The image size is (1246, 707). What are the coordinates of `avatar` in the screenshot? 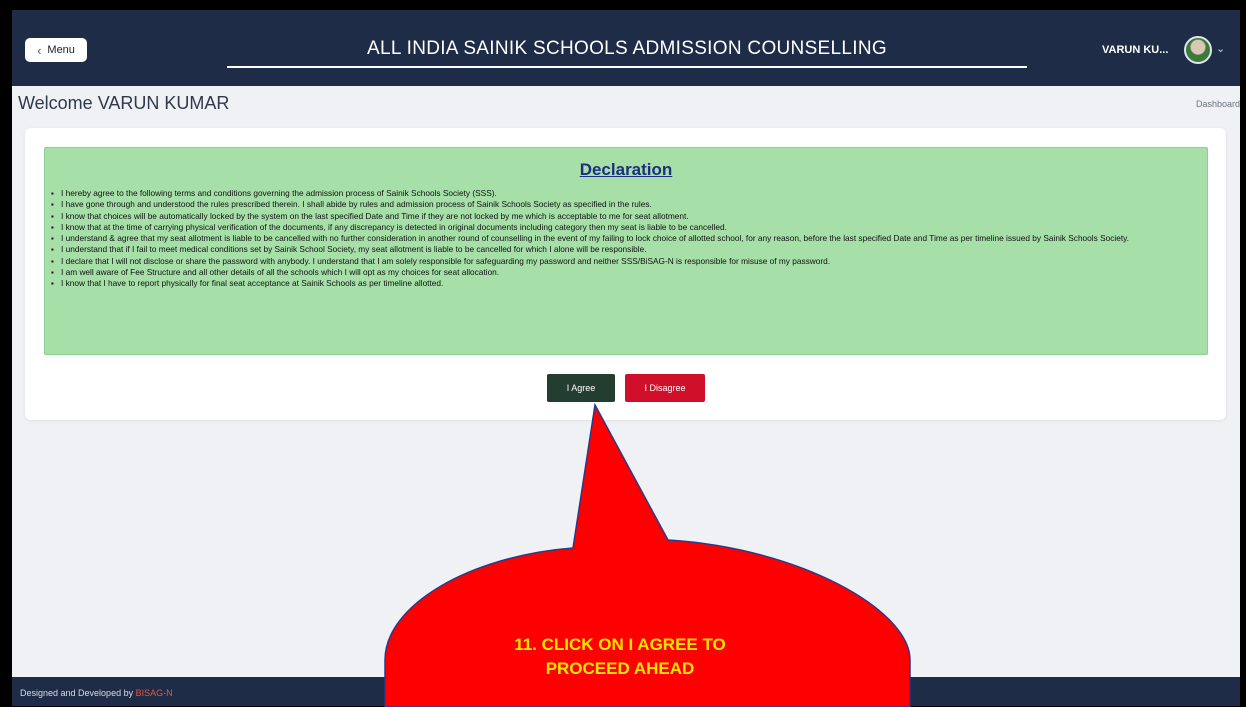 It's located at (1198, 50).